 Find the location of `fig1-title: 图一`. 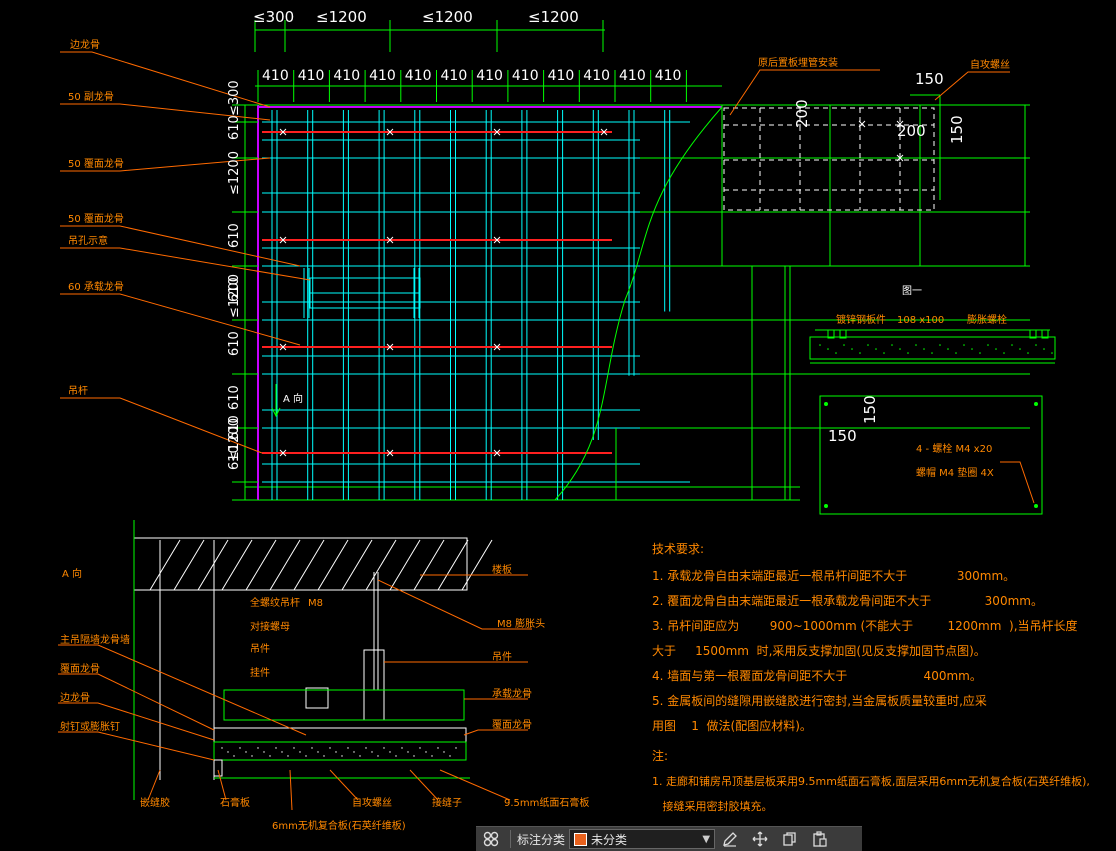

fig1-title: 图一 is located at coordinates (912, 291).